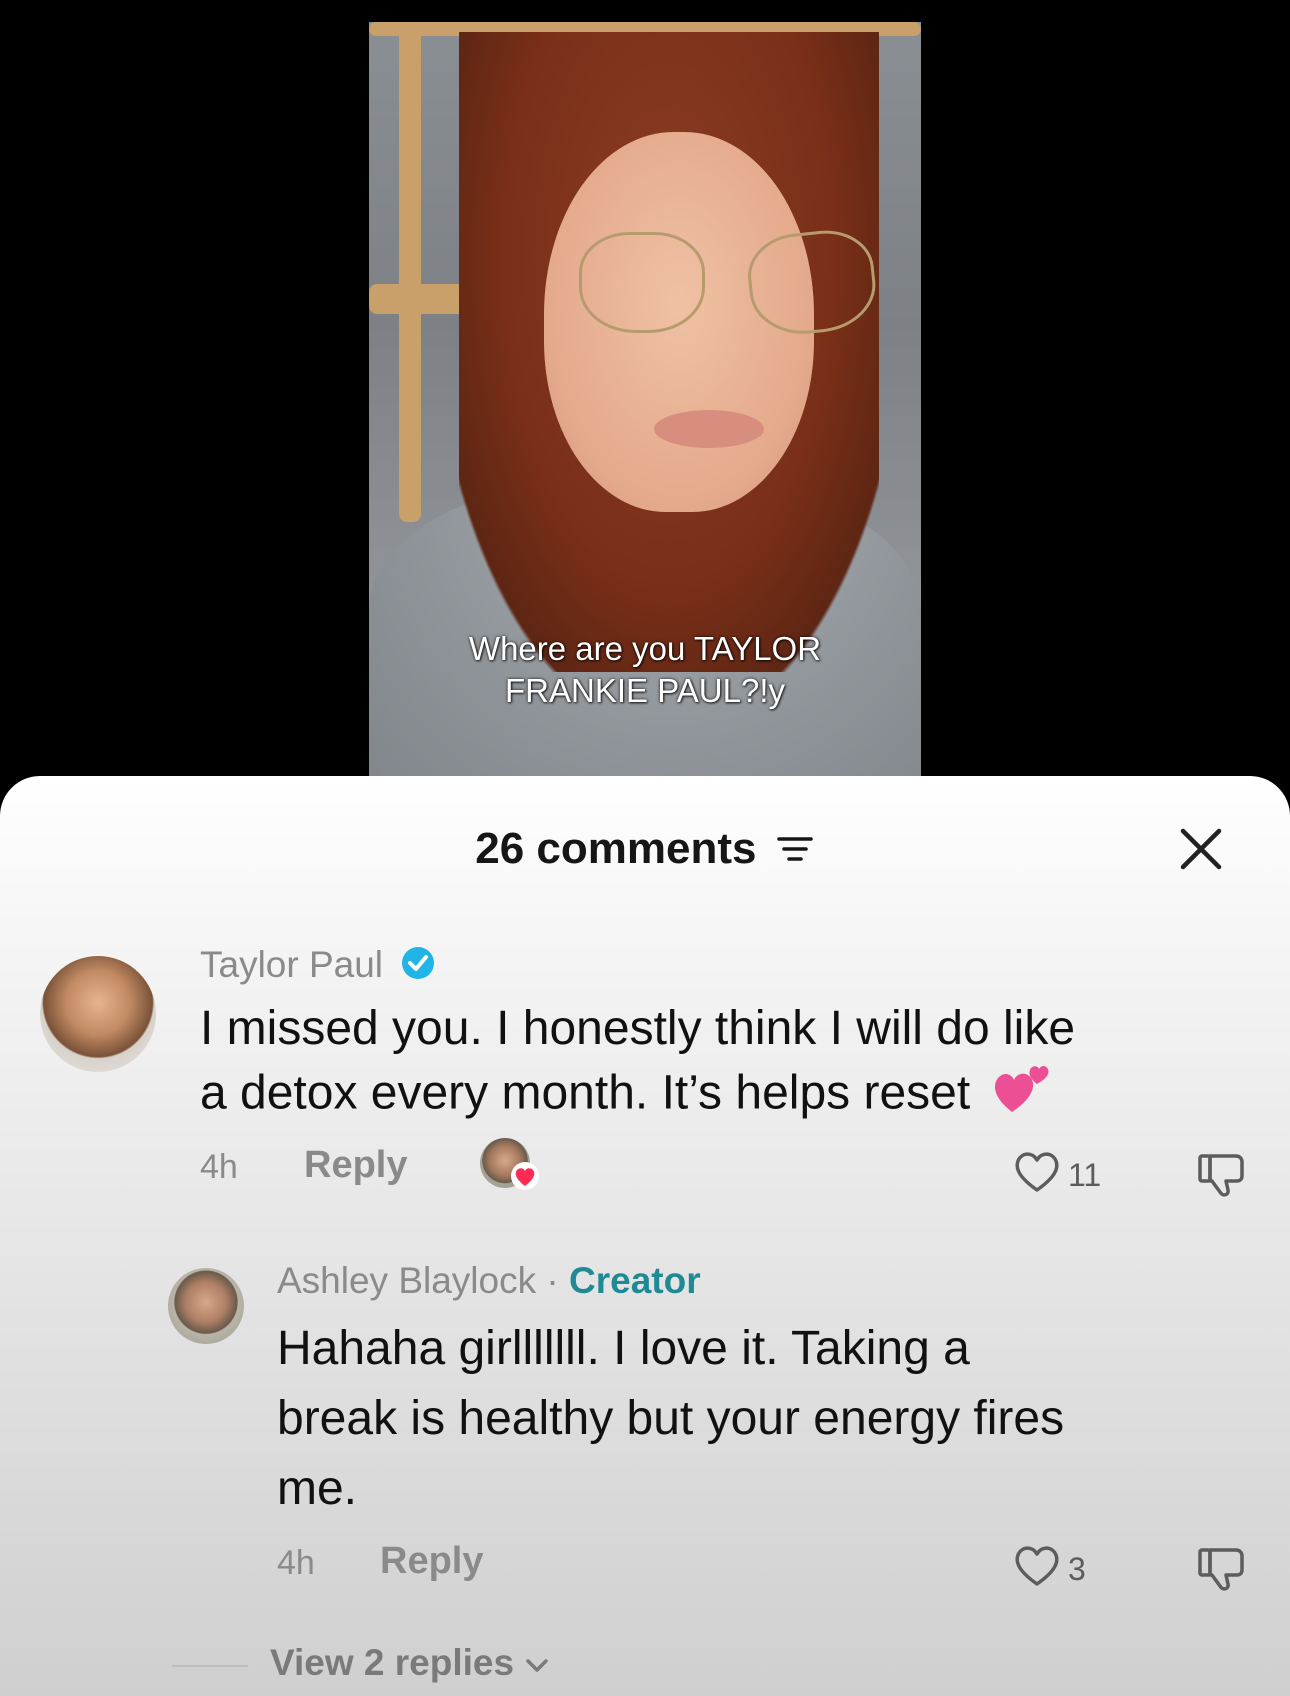 The image size is (1290, 1696). I want to click on view-replies-button: View 2 replies, so click(410, 1663).